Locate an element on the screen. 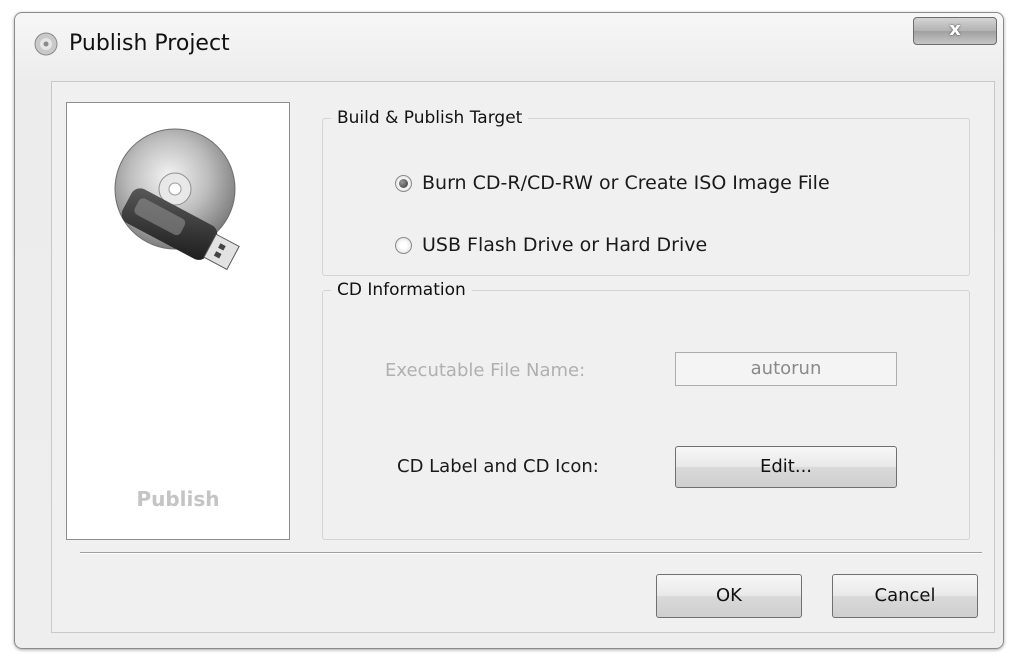 Image resolution: width=1011 pixels, height=657 pixels. cancel-button: Cancel is located at coordinates (905, 596).